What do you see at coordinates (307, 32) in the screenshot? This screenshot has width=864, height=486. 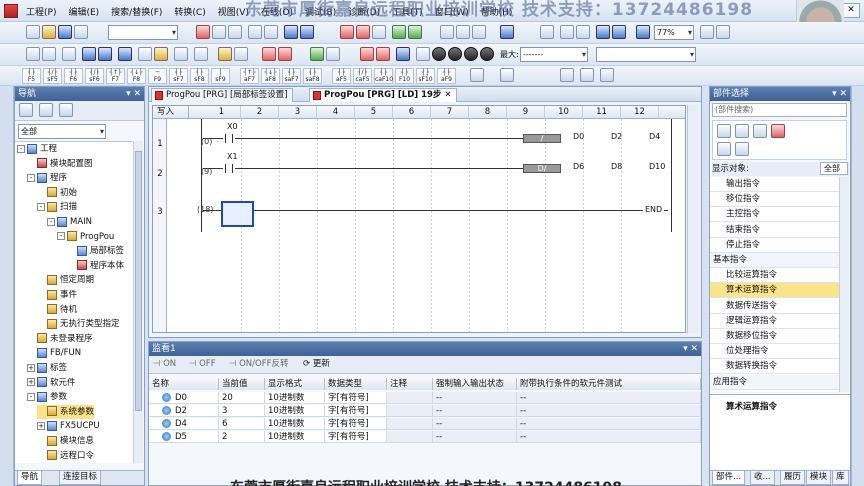 I see `replace-icon` at bounding box center [307, 32].